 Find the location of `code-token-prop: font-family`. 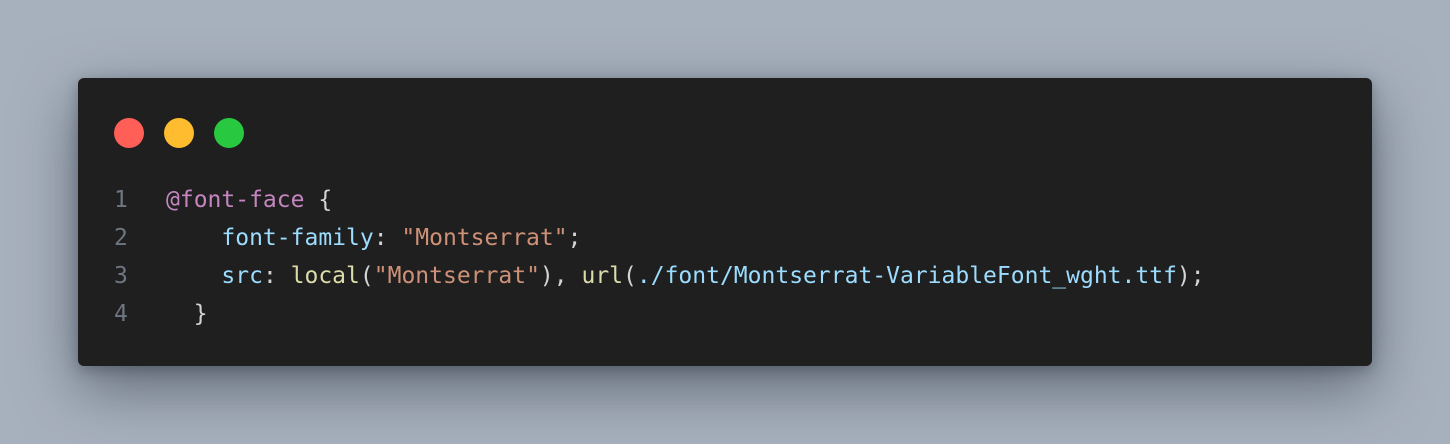

code-token-prop: font-family is located at coordinates (297, 238).